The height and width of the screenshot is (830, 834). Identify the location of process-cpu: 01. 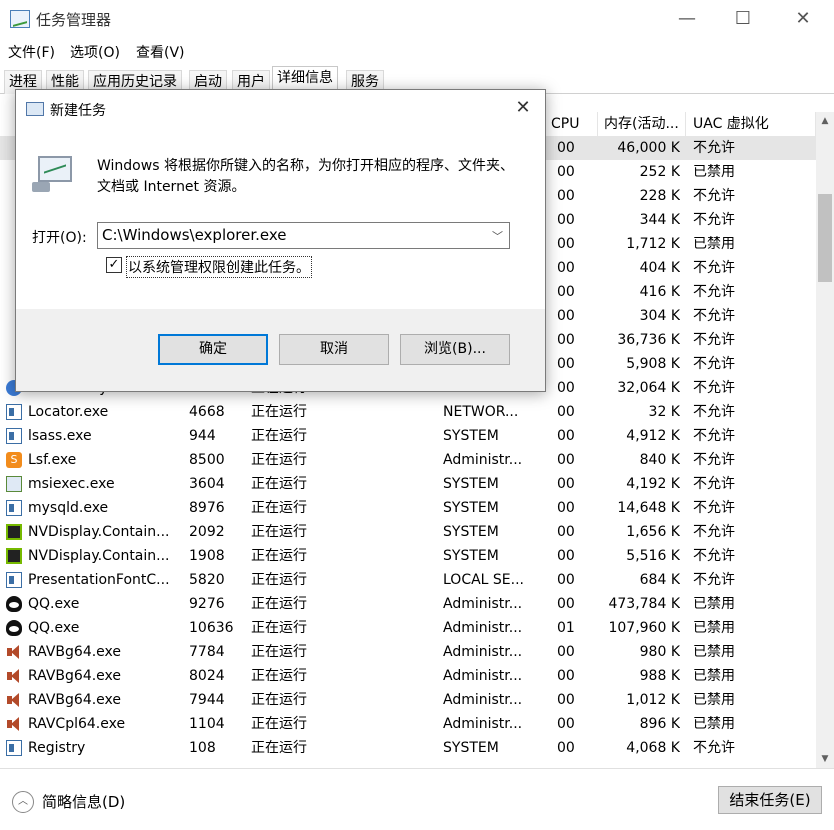
(566, 628).